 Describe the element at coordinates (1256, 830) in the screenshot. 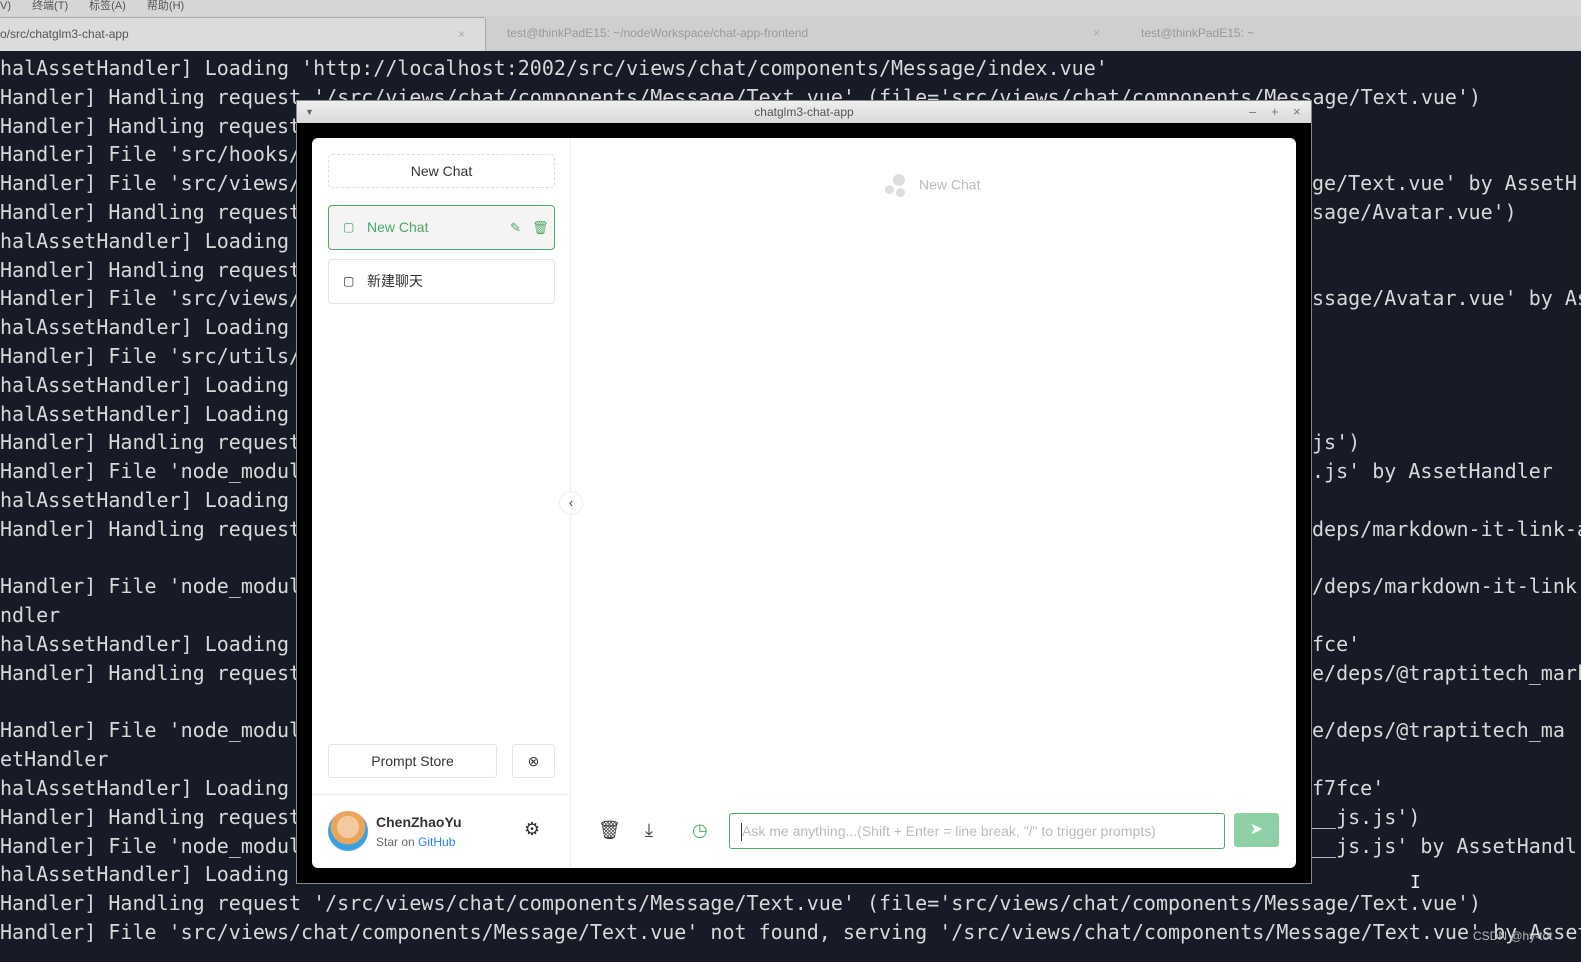

I see `send-button: ➤` at that location.